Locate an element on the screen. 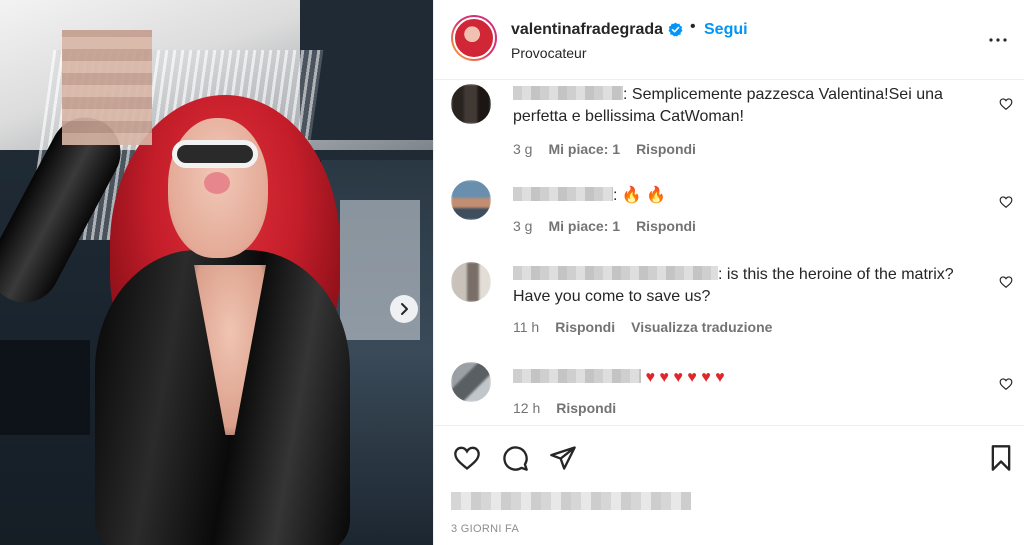 The height and width of the screenshot is (545, 1024). post-timestamp: 3 giorni fa is located at coordinates (485, 529).